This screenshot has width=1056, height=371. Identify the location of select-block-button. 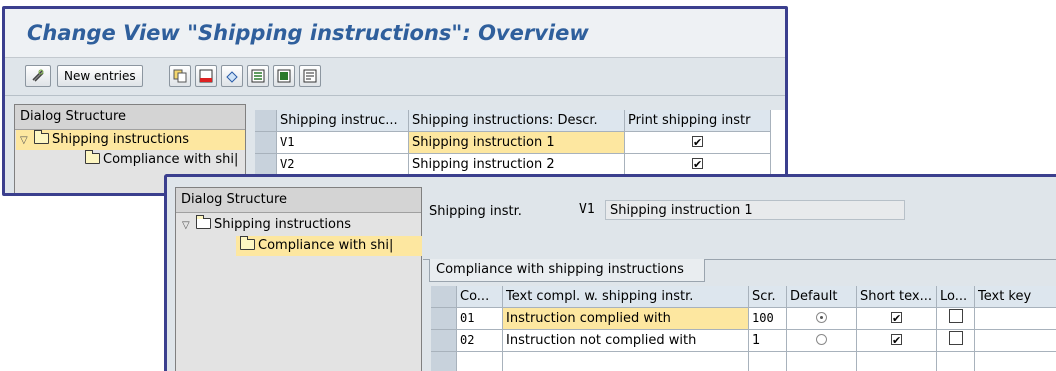
(284, 76).